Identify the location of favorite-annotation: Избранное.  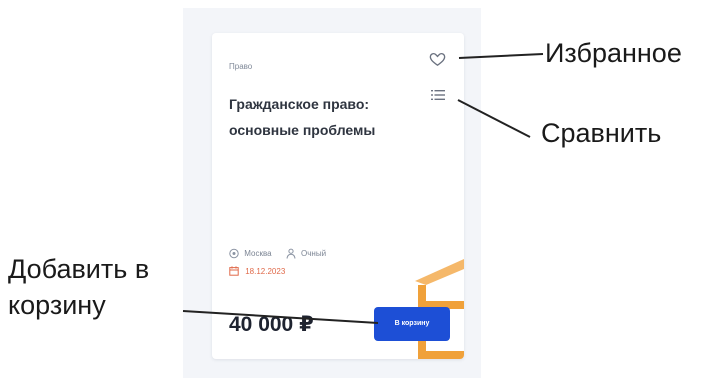
(613, 53).